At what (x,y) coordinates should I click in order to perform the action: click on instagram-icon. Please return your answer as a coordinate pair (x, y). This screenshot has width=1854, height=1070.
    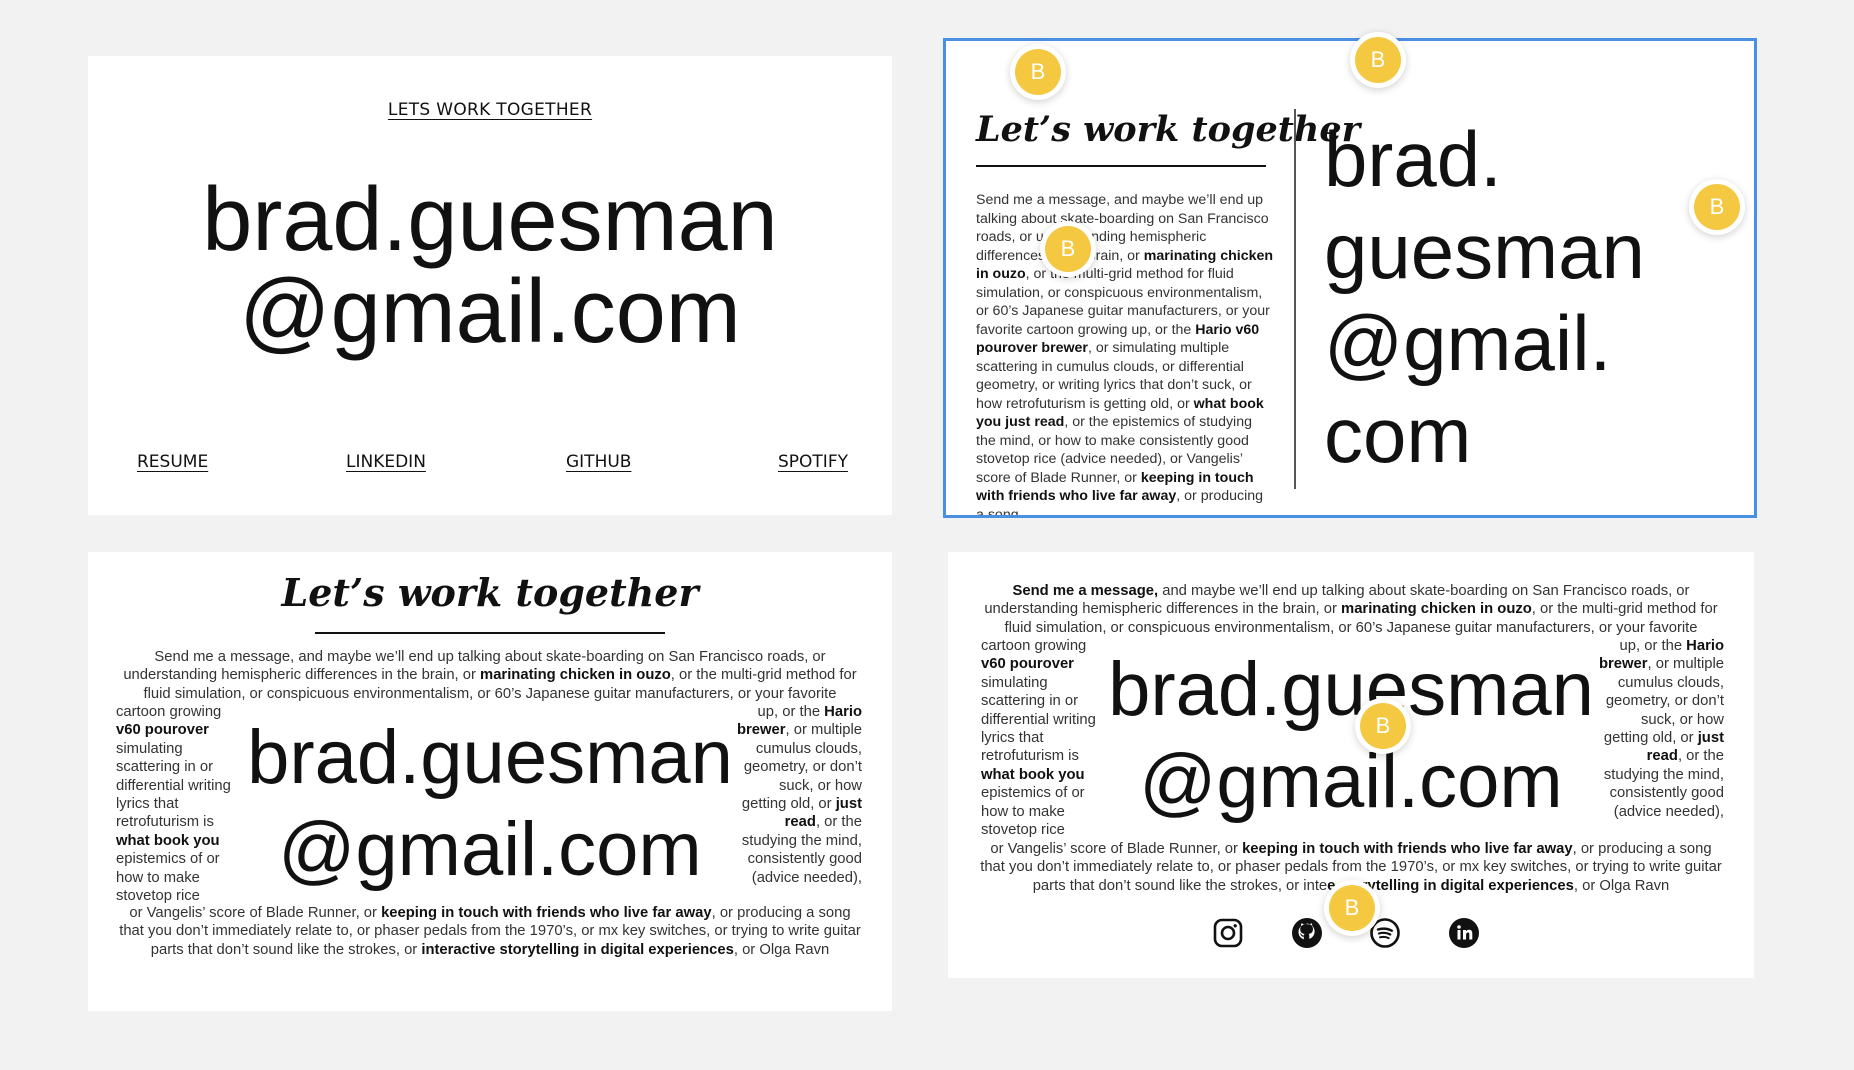
    Looking at the image, I should click on (1228, 933).